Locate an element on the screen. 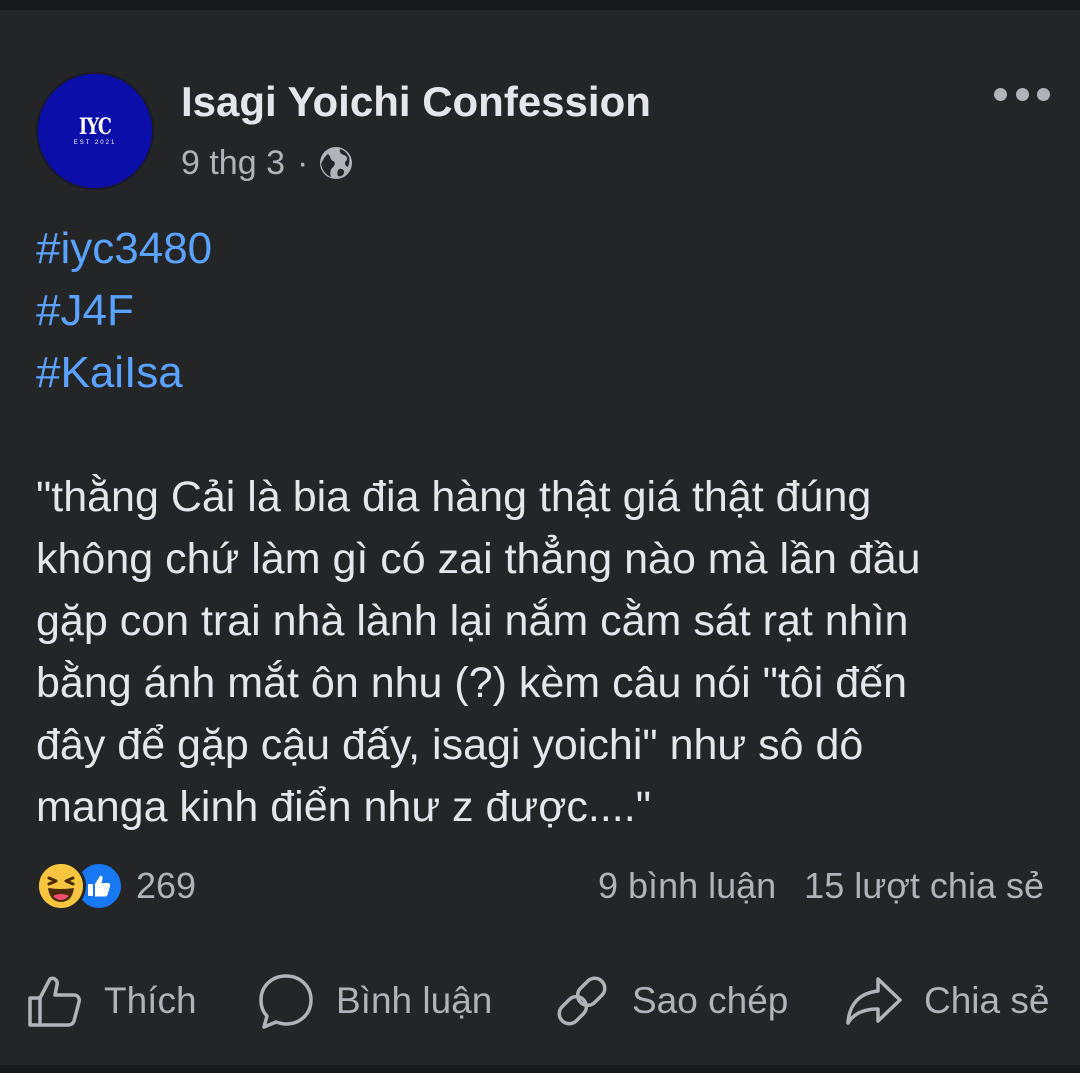 This screenshot has height=1073, width=1080. link-icon is located at coordinates (582, 1001).